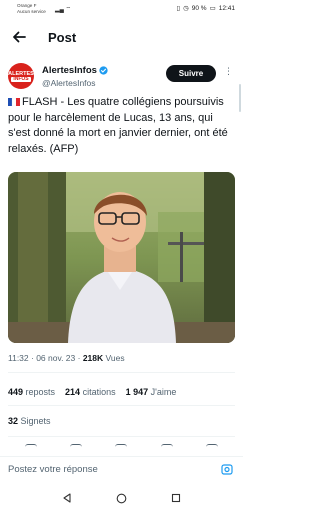  What do you see at coordinates (30, 447) in the screenshot?
I see `reply-icon` at bounding box center [30, 447].